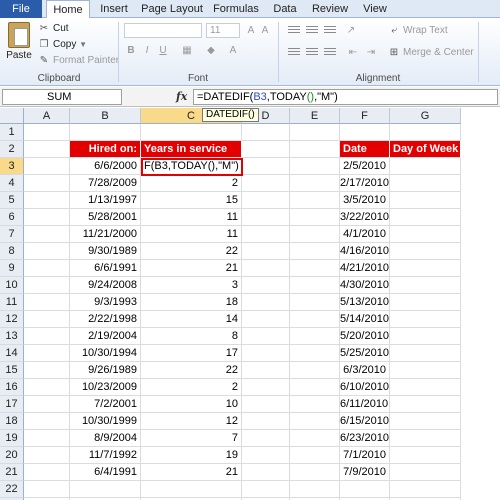  Describe the element at coordinates (12, 116) in the screenshot. I see `select-all-corner` at that location.